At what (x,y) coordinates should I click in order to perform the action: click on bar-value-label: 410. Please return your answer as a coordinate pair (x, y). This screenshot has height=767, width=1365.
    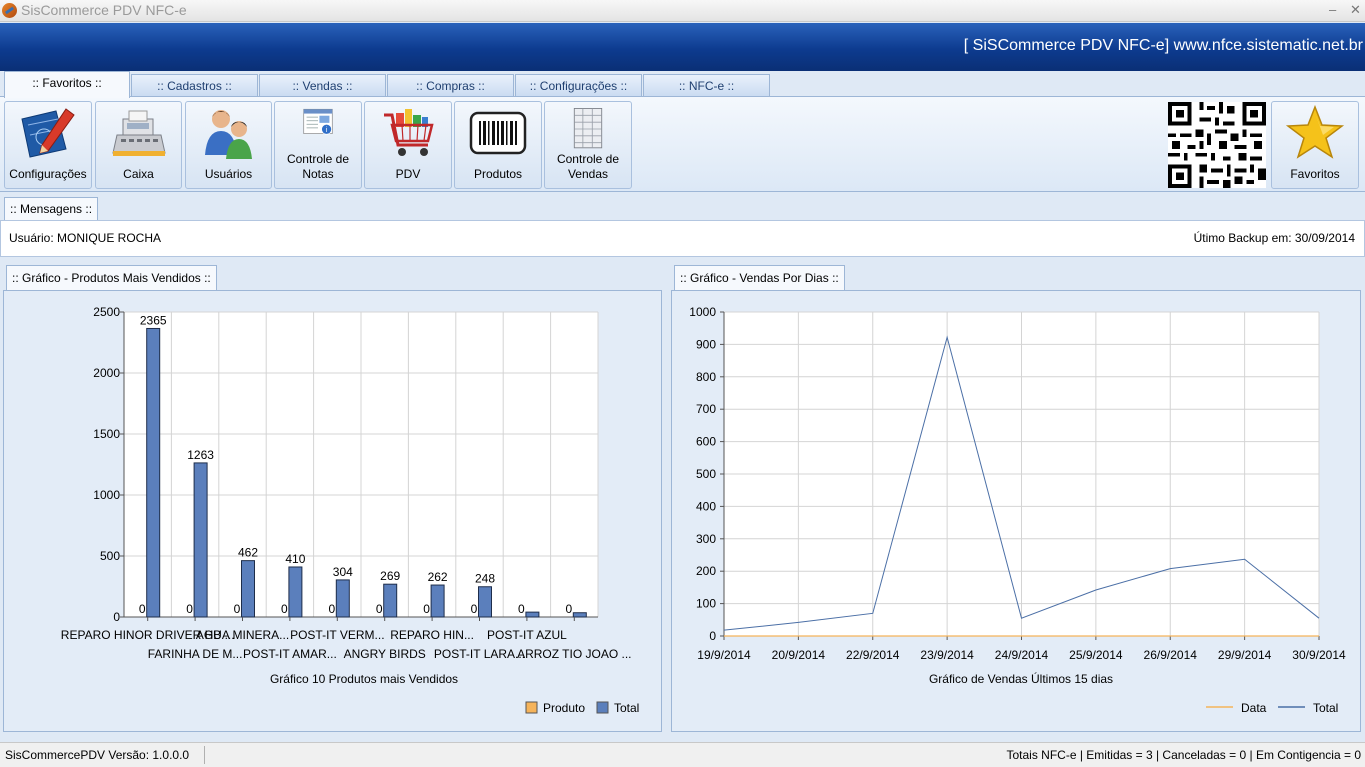
    Looking at the image, I should click on (295, 559).